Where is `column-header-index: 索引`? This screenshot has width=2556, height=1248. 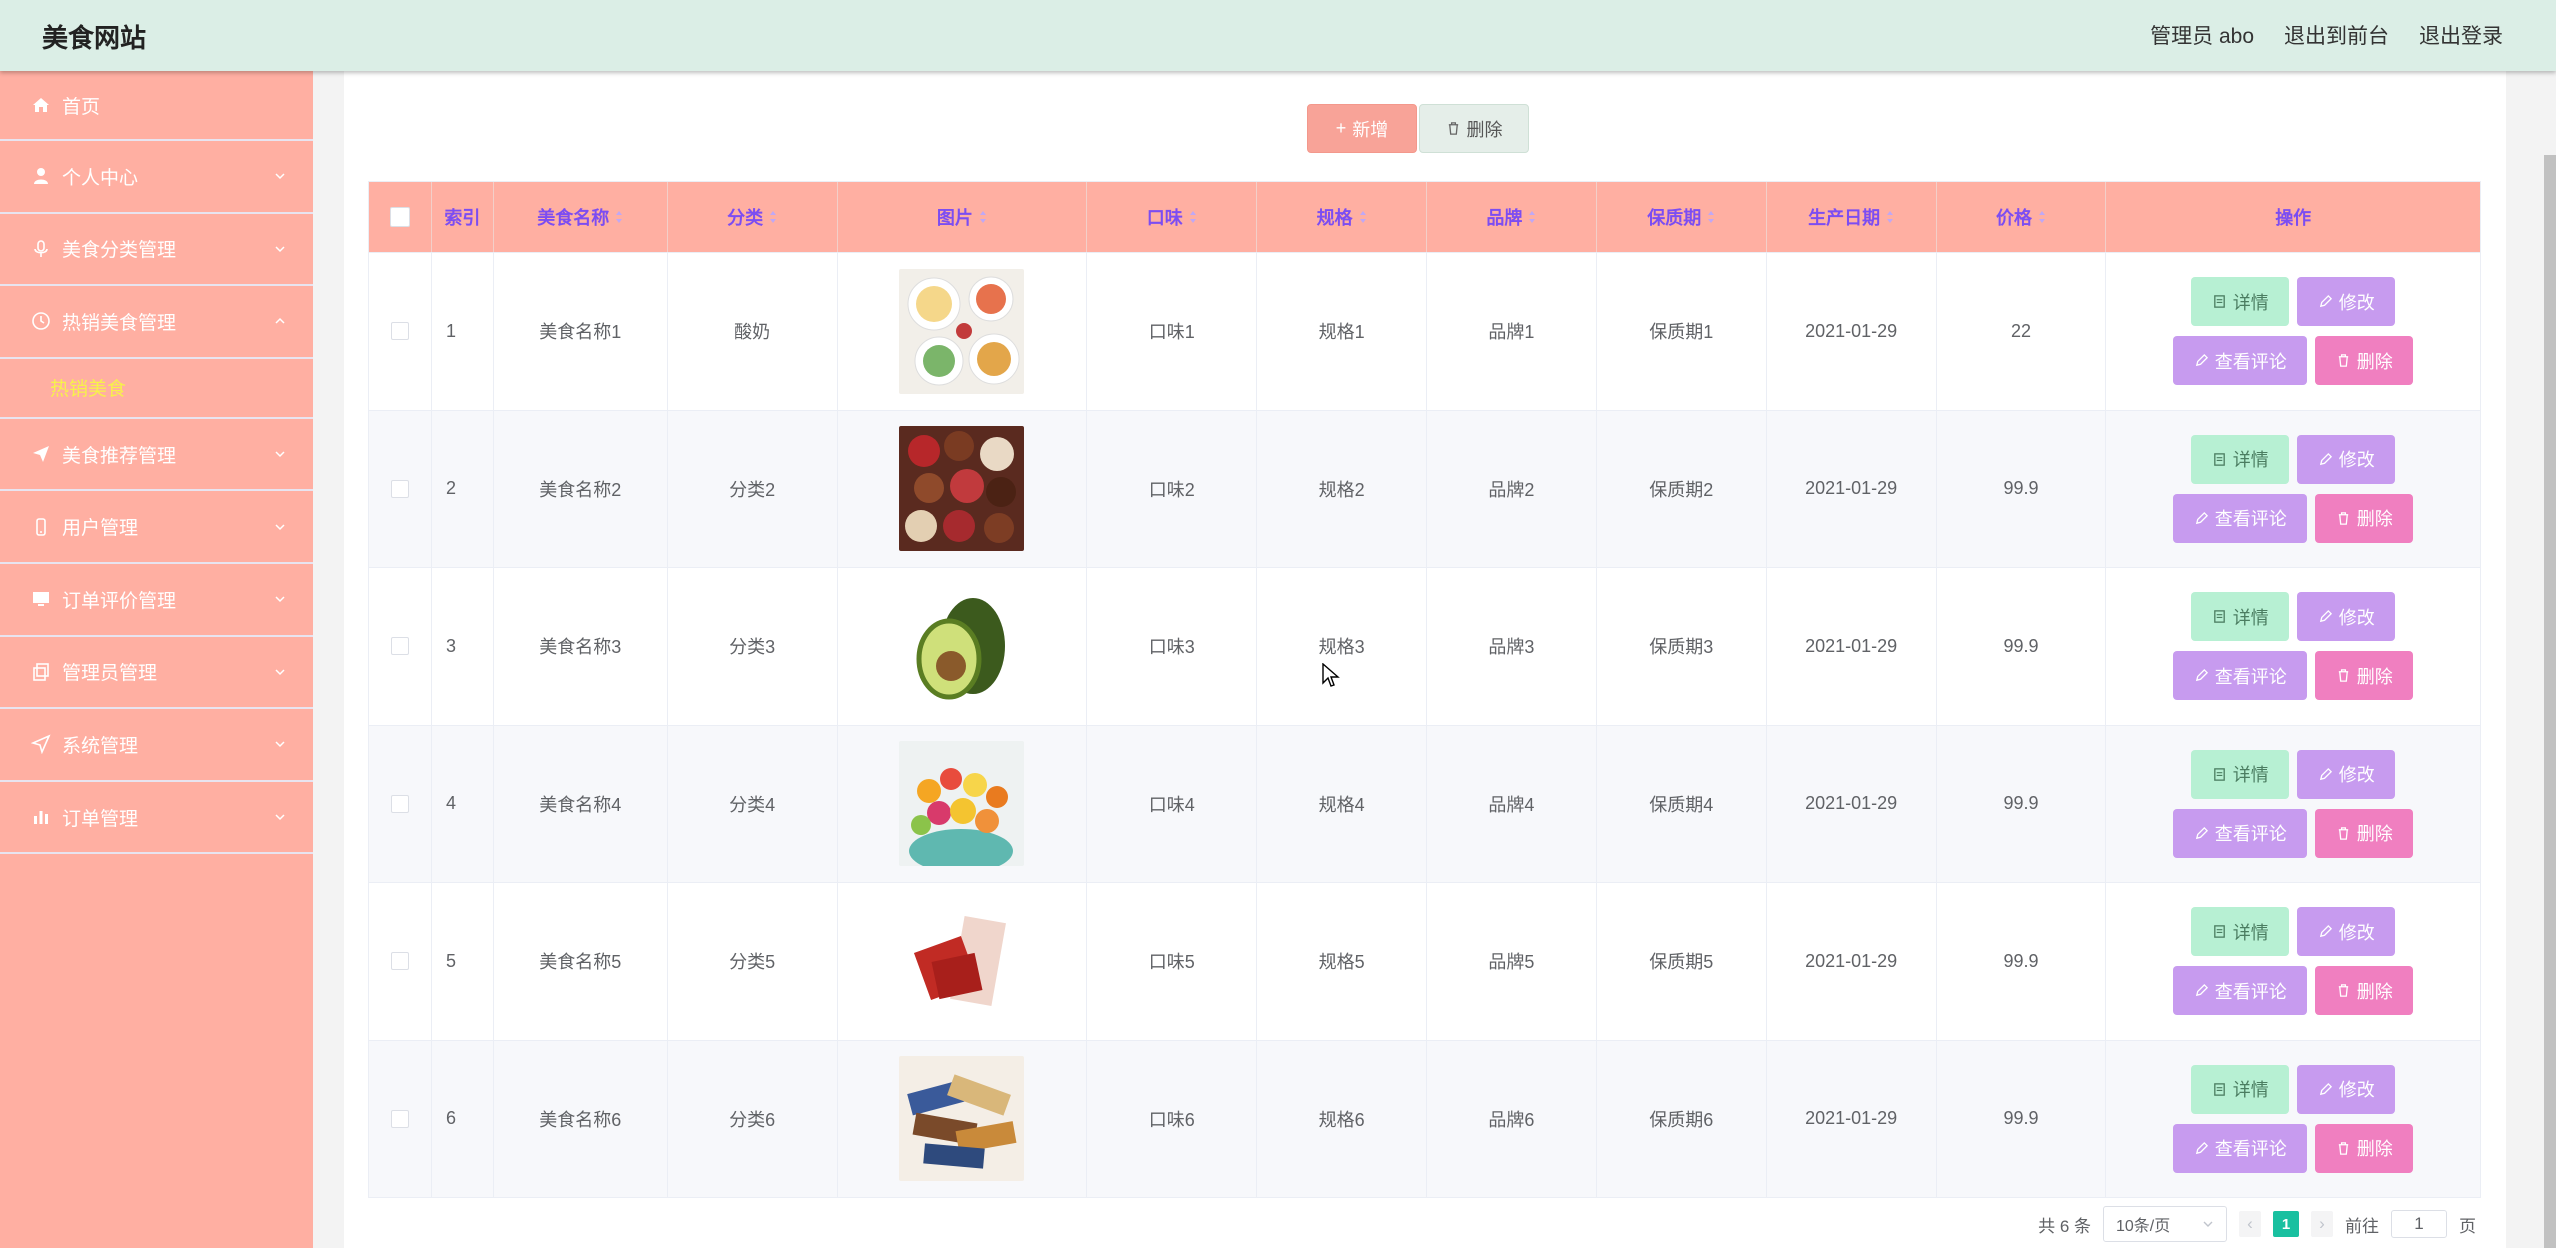
column-header-index: 索引 is located at coordinates (463, 217).